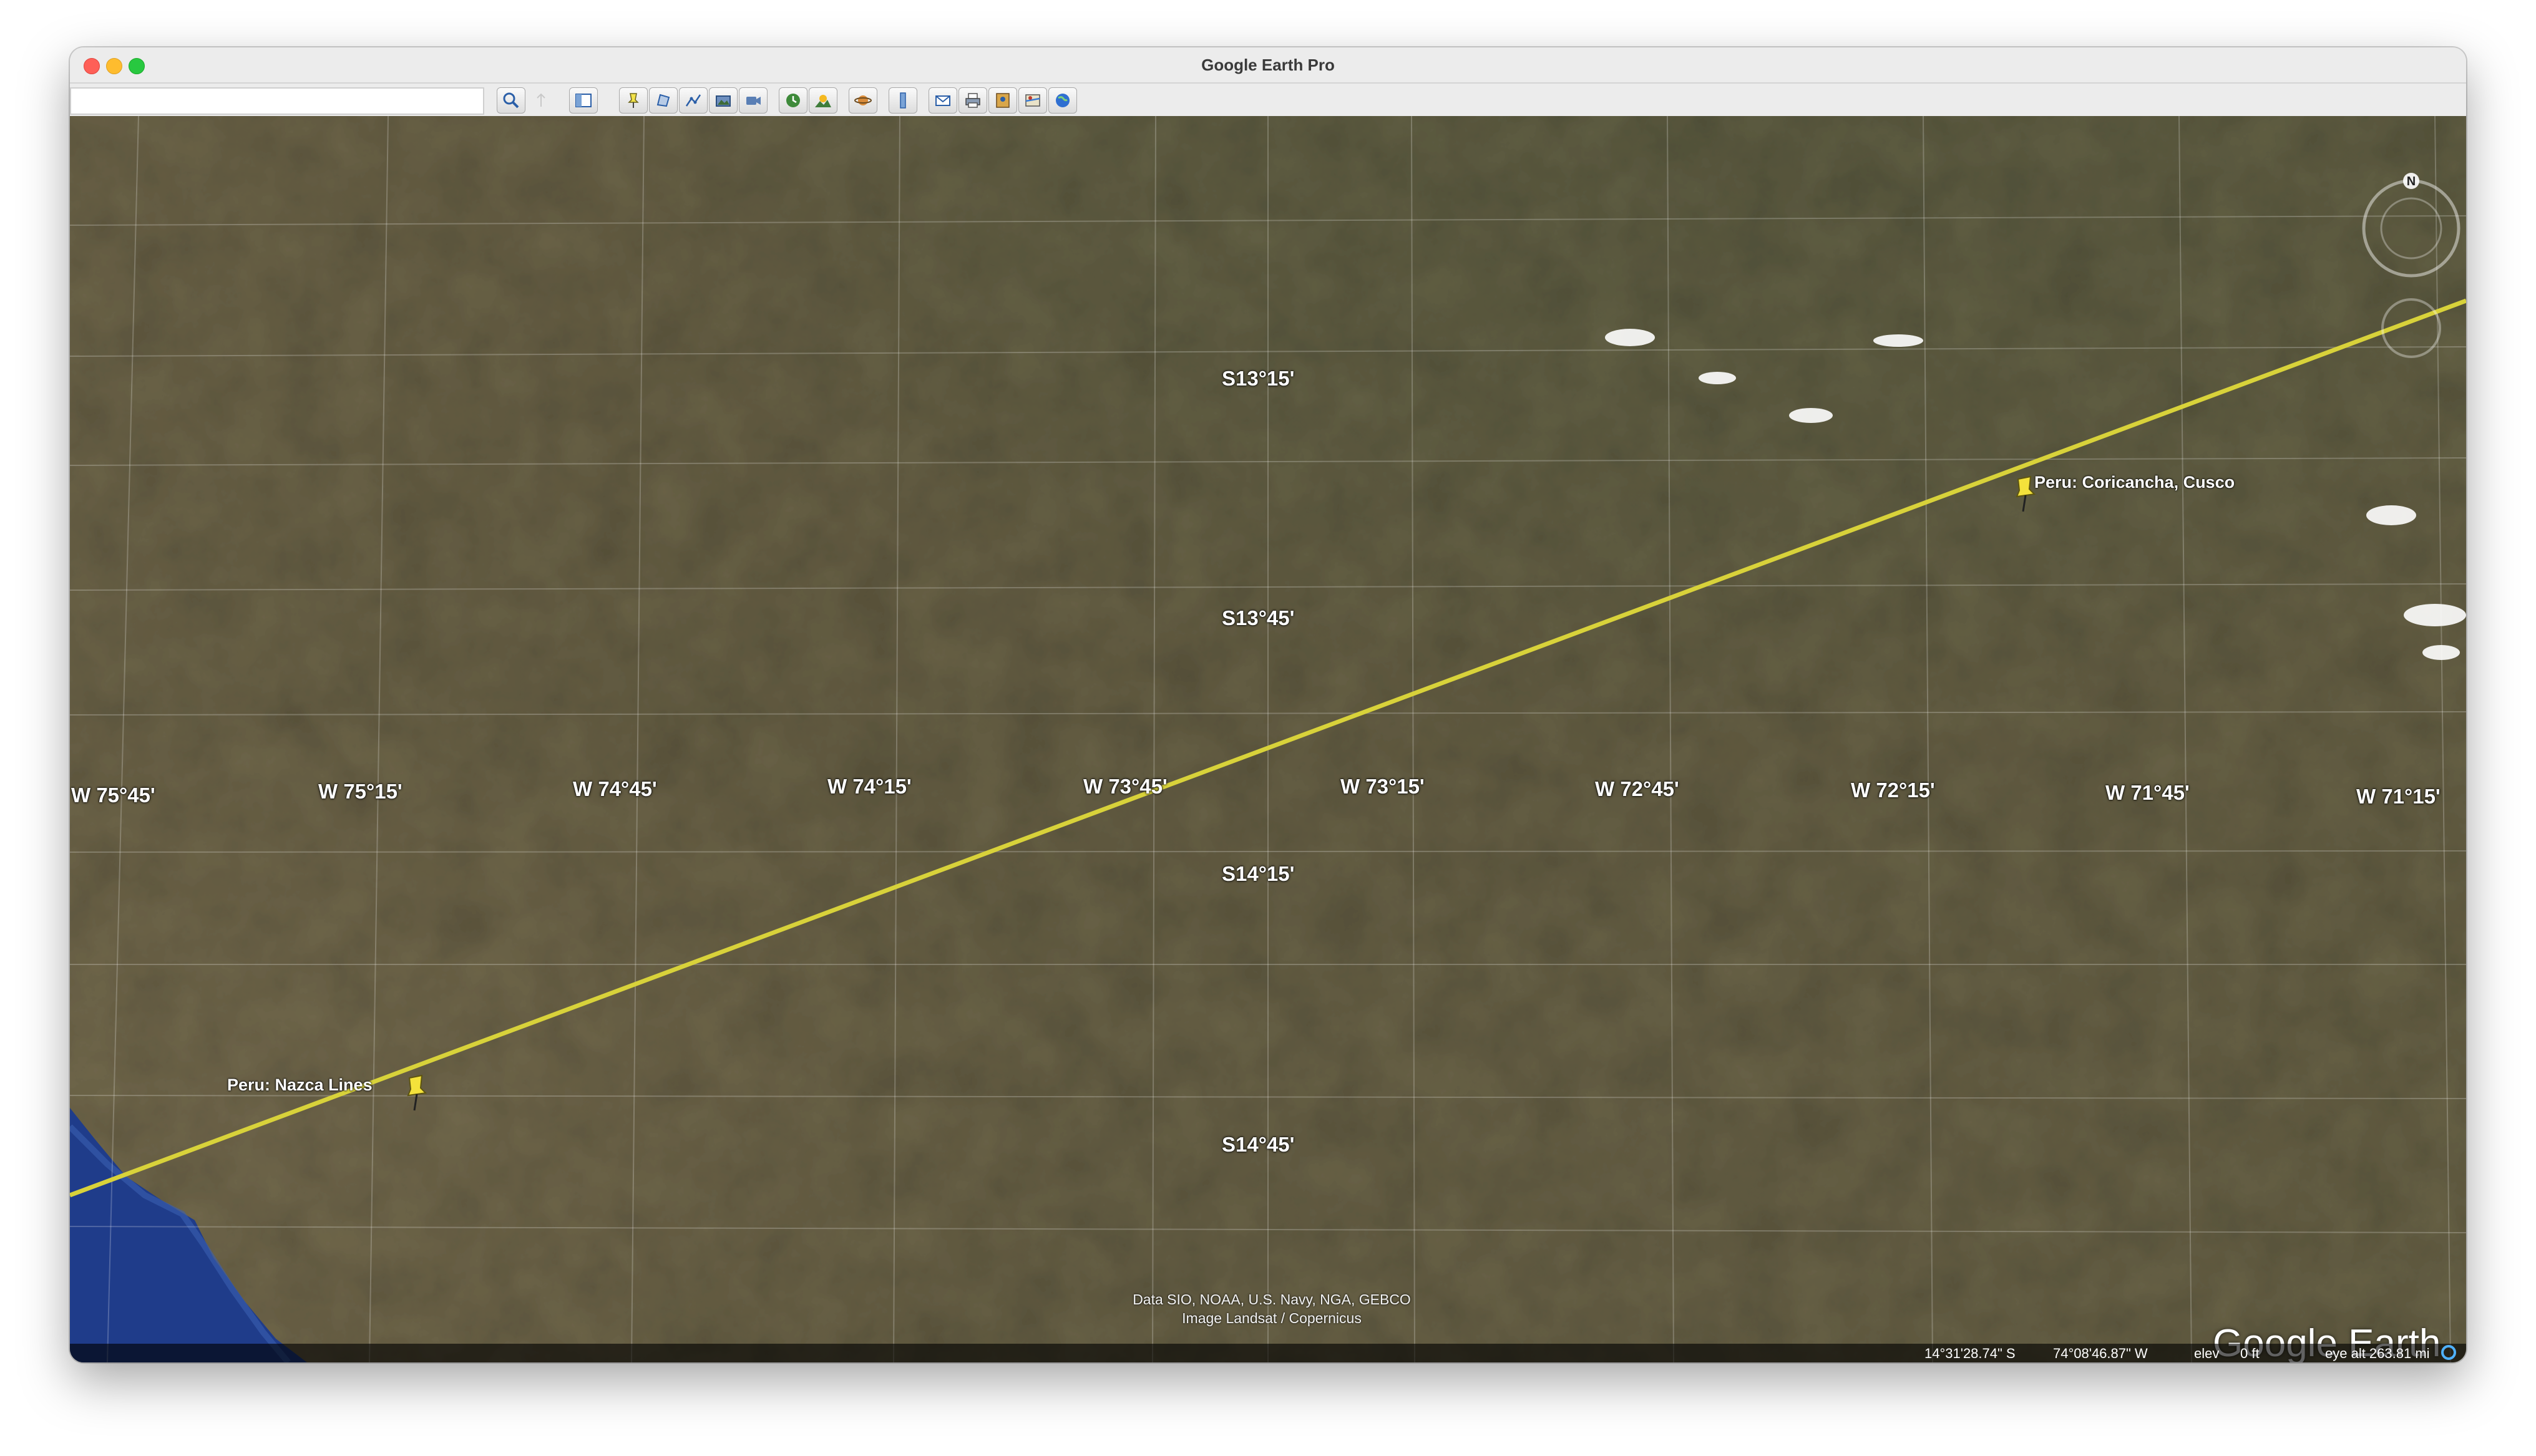 The image size is (2536, 1456). What do you see at coordinates (113, 795) in the screenshot?
I see `longitude-label: W 75°45'` at bounding box center [113, 795].